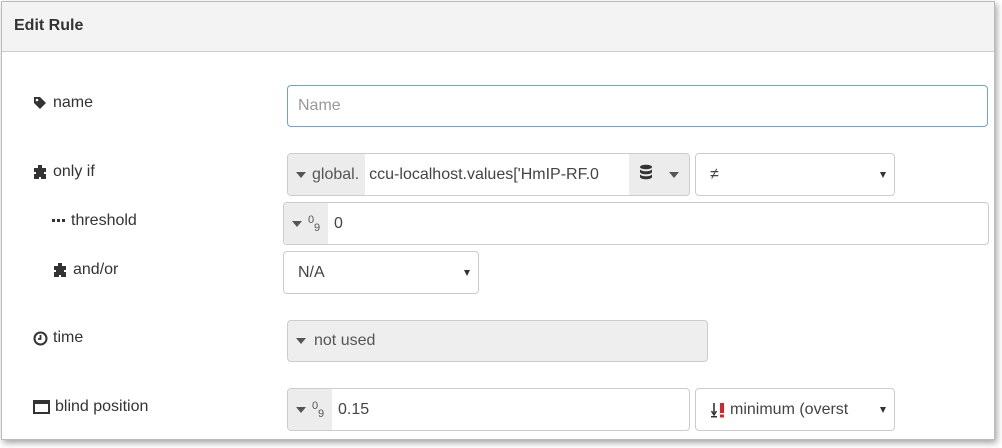 Image resolution: width=1002 pixels, height=448 pixels. What do you see at coordinates (40, 103) in the screenshot?
I see `tag-icon` at bounding box center [40, 103].